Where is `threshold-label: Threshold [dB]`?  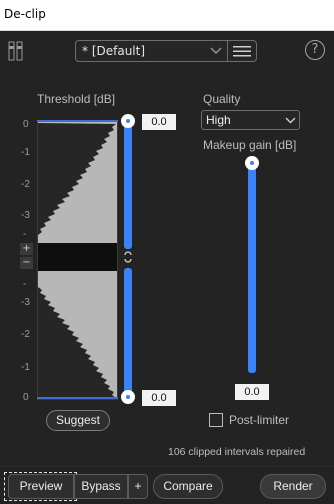 threshold-label: Threshold [dB] is located at coordinates (76, 99).